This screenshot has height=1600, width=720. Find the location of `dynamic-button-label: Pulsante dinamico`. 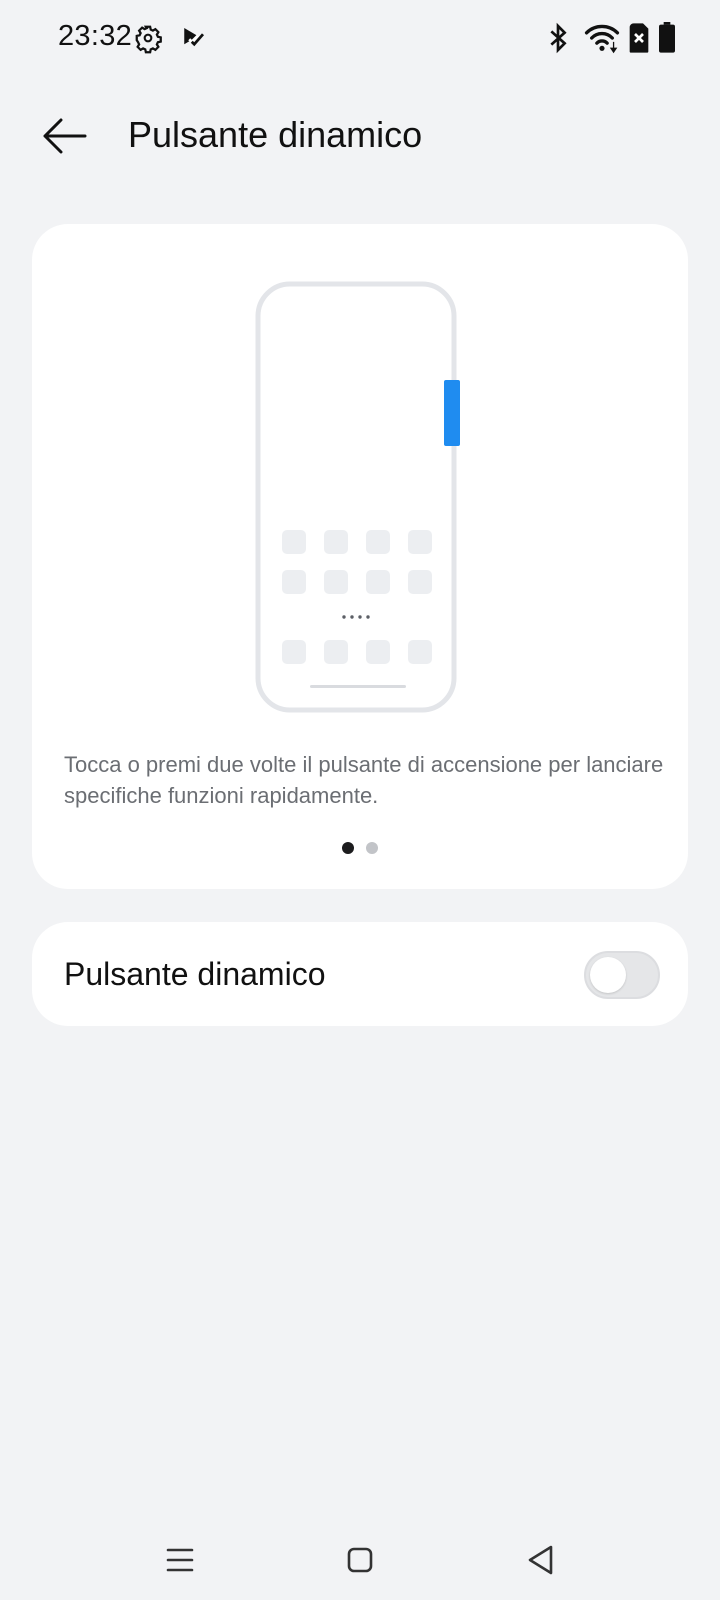

dynamic-button-label: Pulsante dinamico is located at coordinates (195, 974).